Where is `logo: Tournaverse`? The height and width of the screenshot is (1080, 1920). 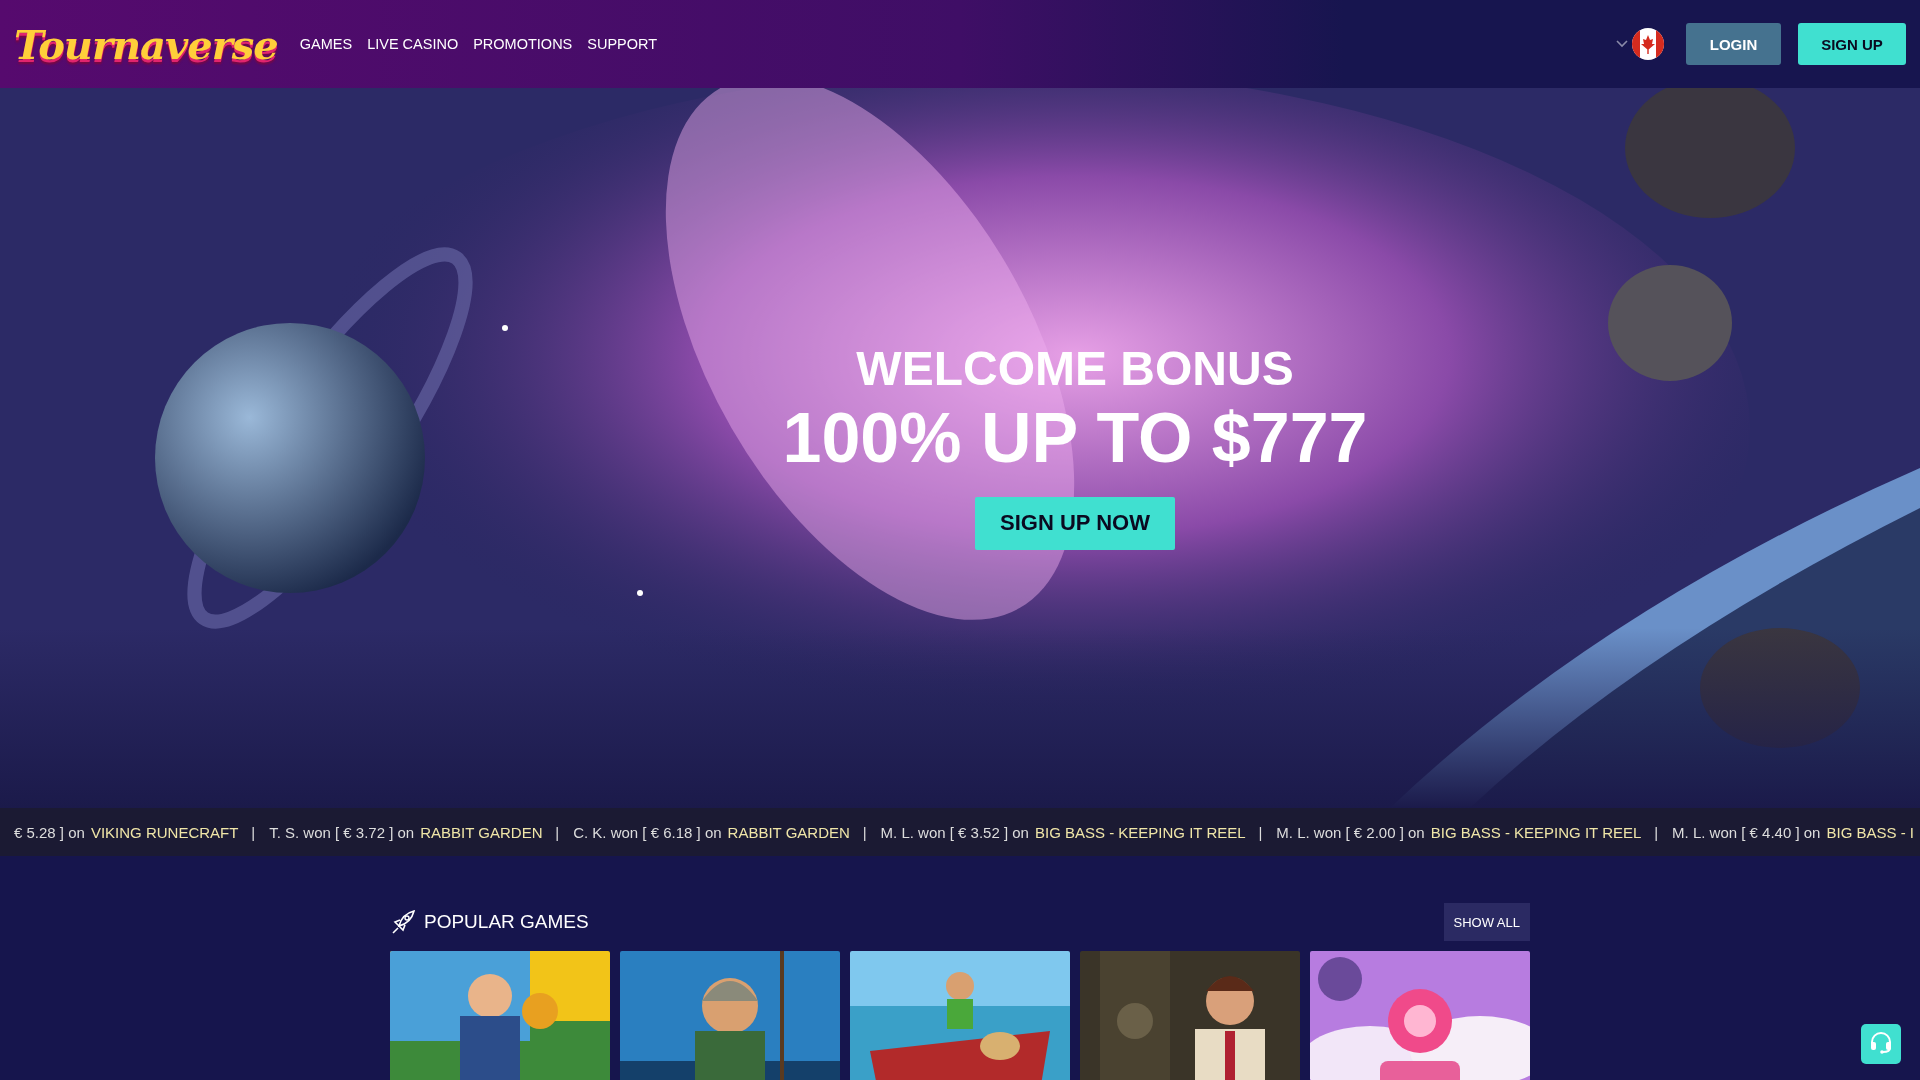
logo: Tournaverse is located at coordinates (146, 44).